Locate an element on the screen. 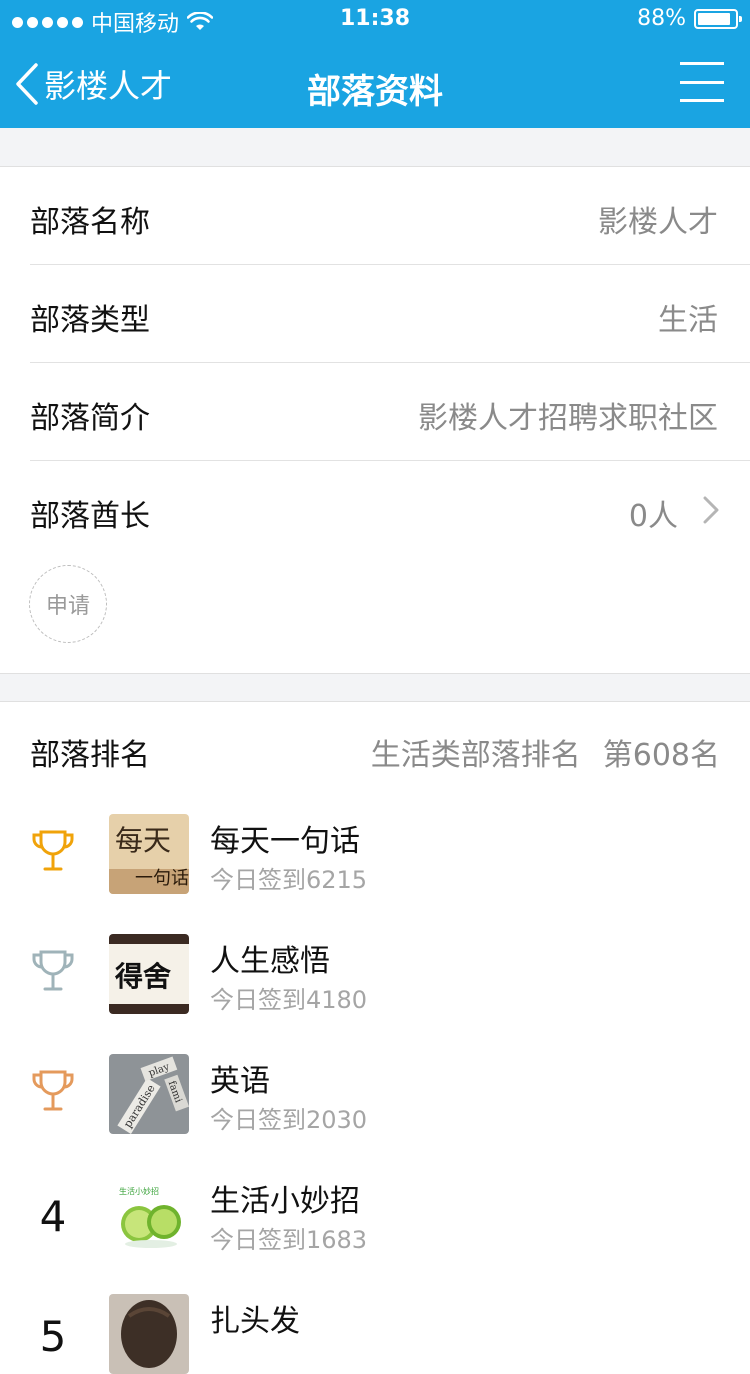 The image size is (750, 1374). svg-text: 一句话 is located at coordinates (162, 878).